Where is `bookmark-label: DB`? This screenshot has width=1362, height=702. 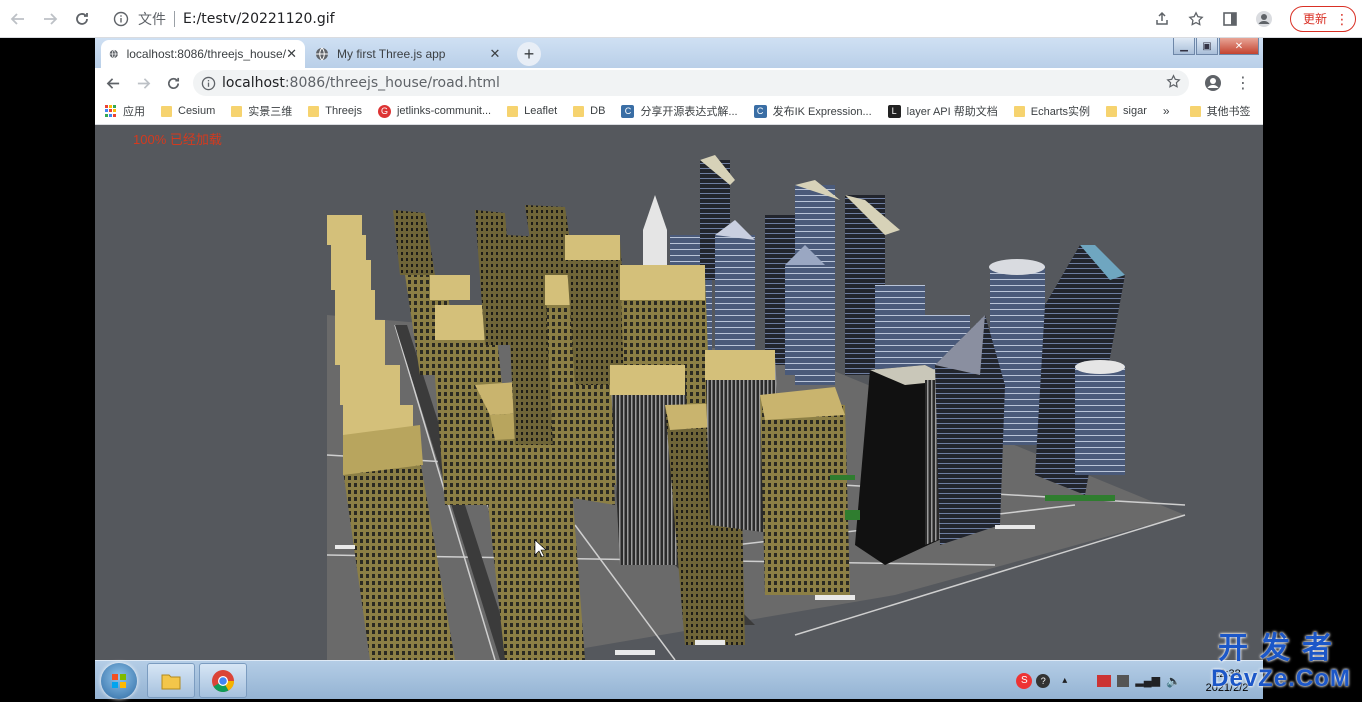
bookmark-label: DB is located at coordinates (598, 111).